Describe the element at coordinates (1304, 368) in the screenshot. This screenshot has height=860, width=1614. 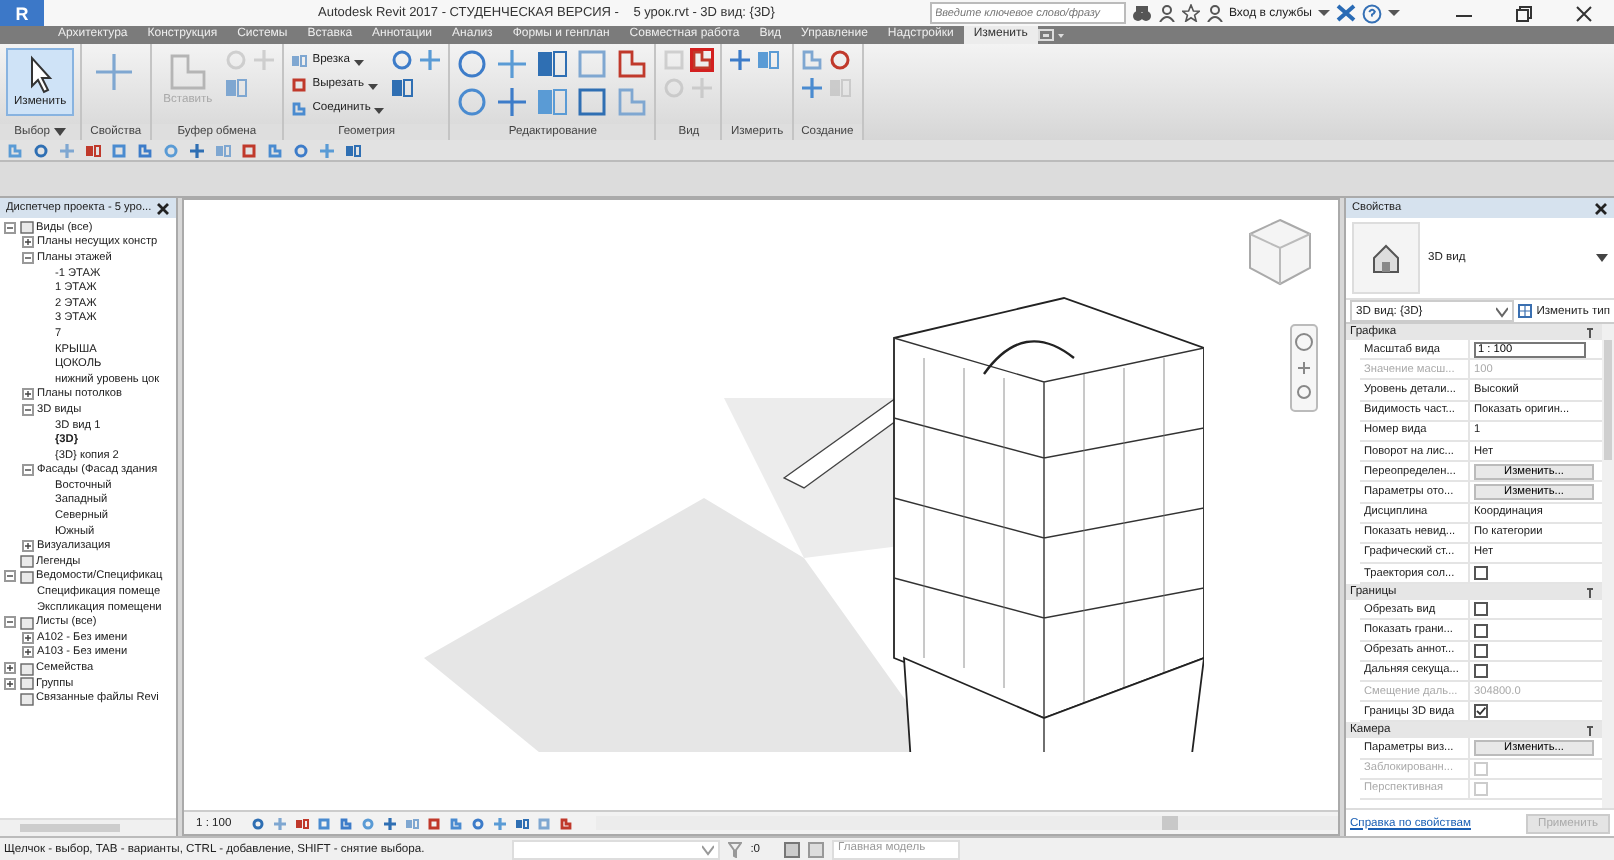
I see `navigation-bar-icon` at that location.